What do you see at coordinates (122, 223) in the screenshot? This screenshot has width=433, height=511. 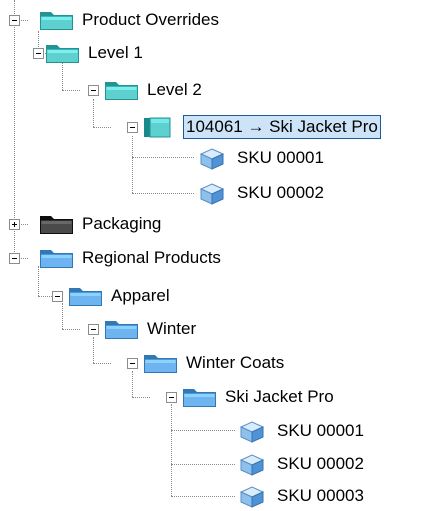 I see `tree-node-label: Packaging` at bounding box center [122, 223].